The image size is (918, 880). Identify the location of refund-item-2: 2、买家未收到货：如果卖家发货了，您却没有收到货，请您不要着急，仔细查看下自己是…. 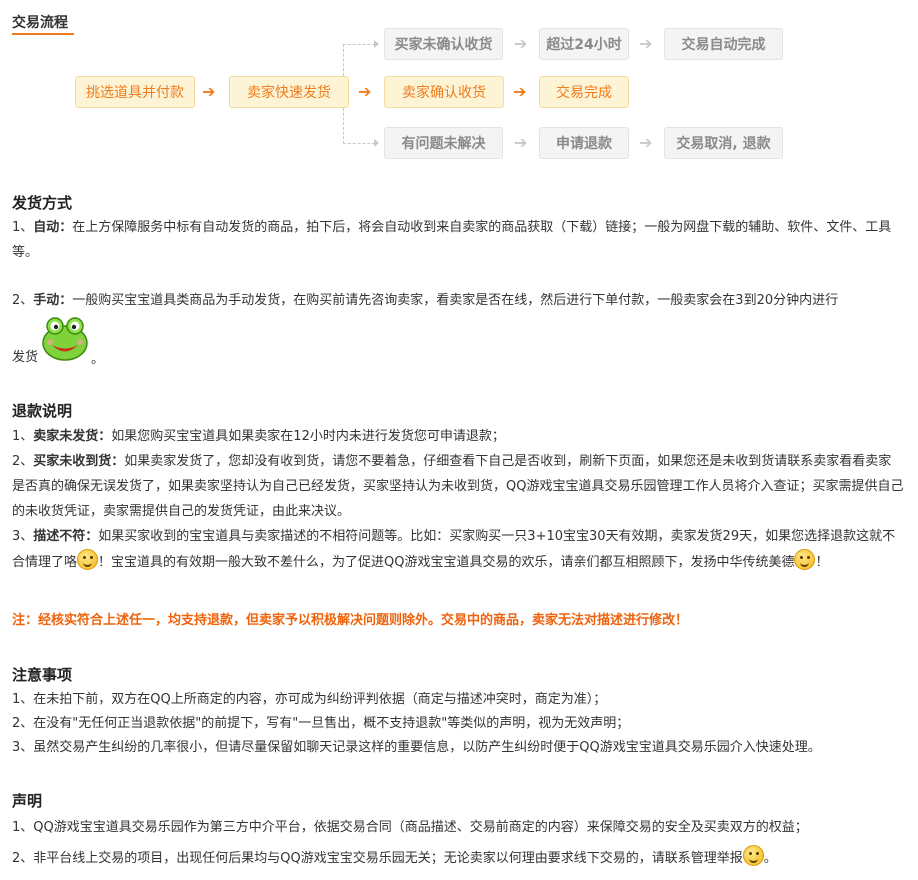
(458, 486).